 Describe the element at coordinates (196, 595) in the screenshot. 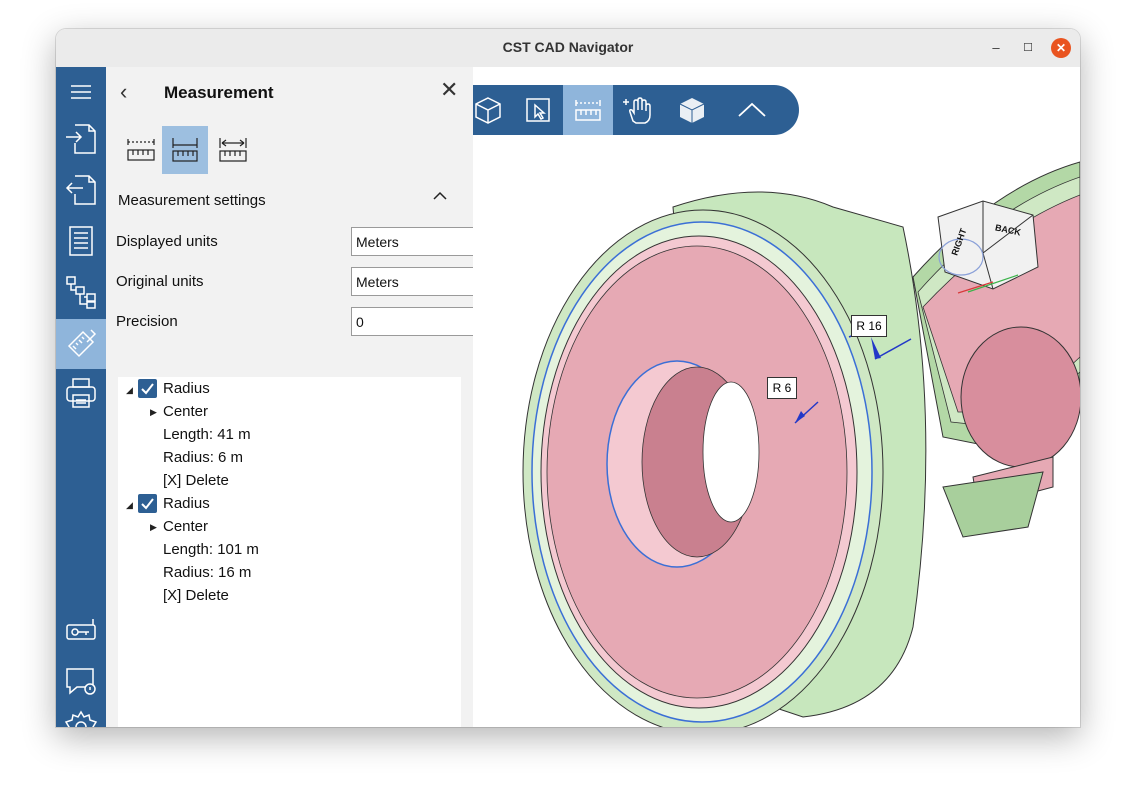

I see `measurement-2-delete: [X] Delete` at that location.